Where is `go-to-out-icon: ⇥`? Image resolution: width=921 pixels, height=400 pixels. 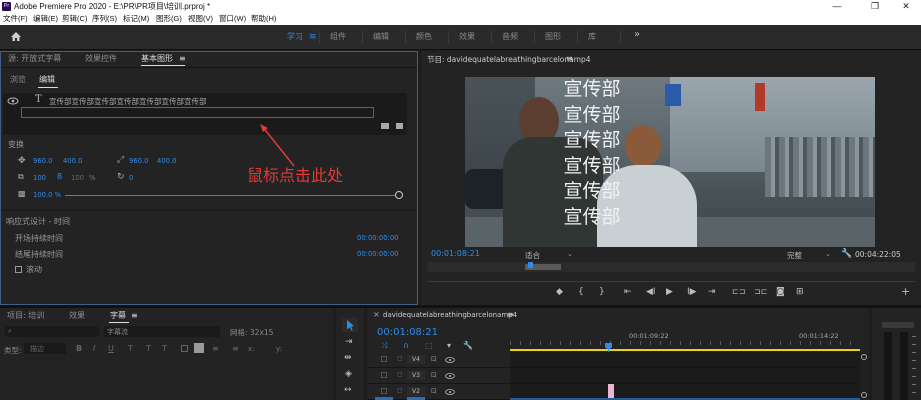 go-to-out-icon: ⇥ is located at coordinates (712, 292).